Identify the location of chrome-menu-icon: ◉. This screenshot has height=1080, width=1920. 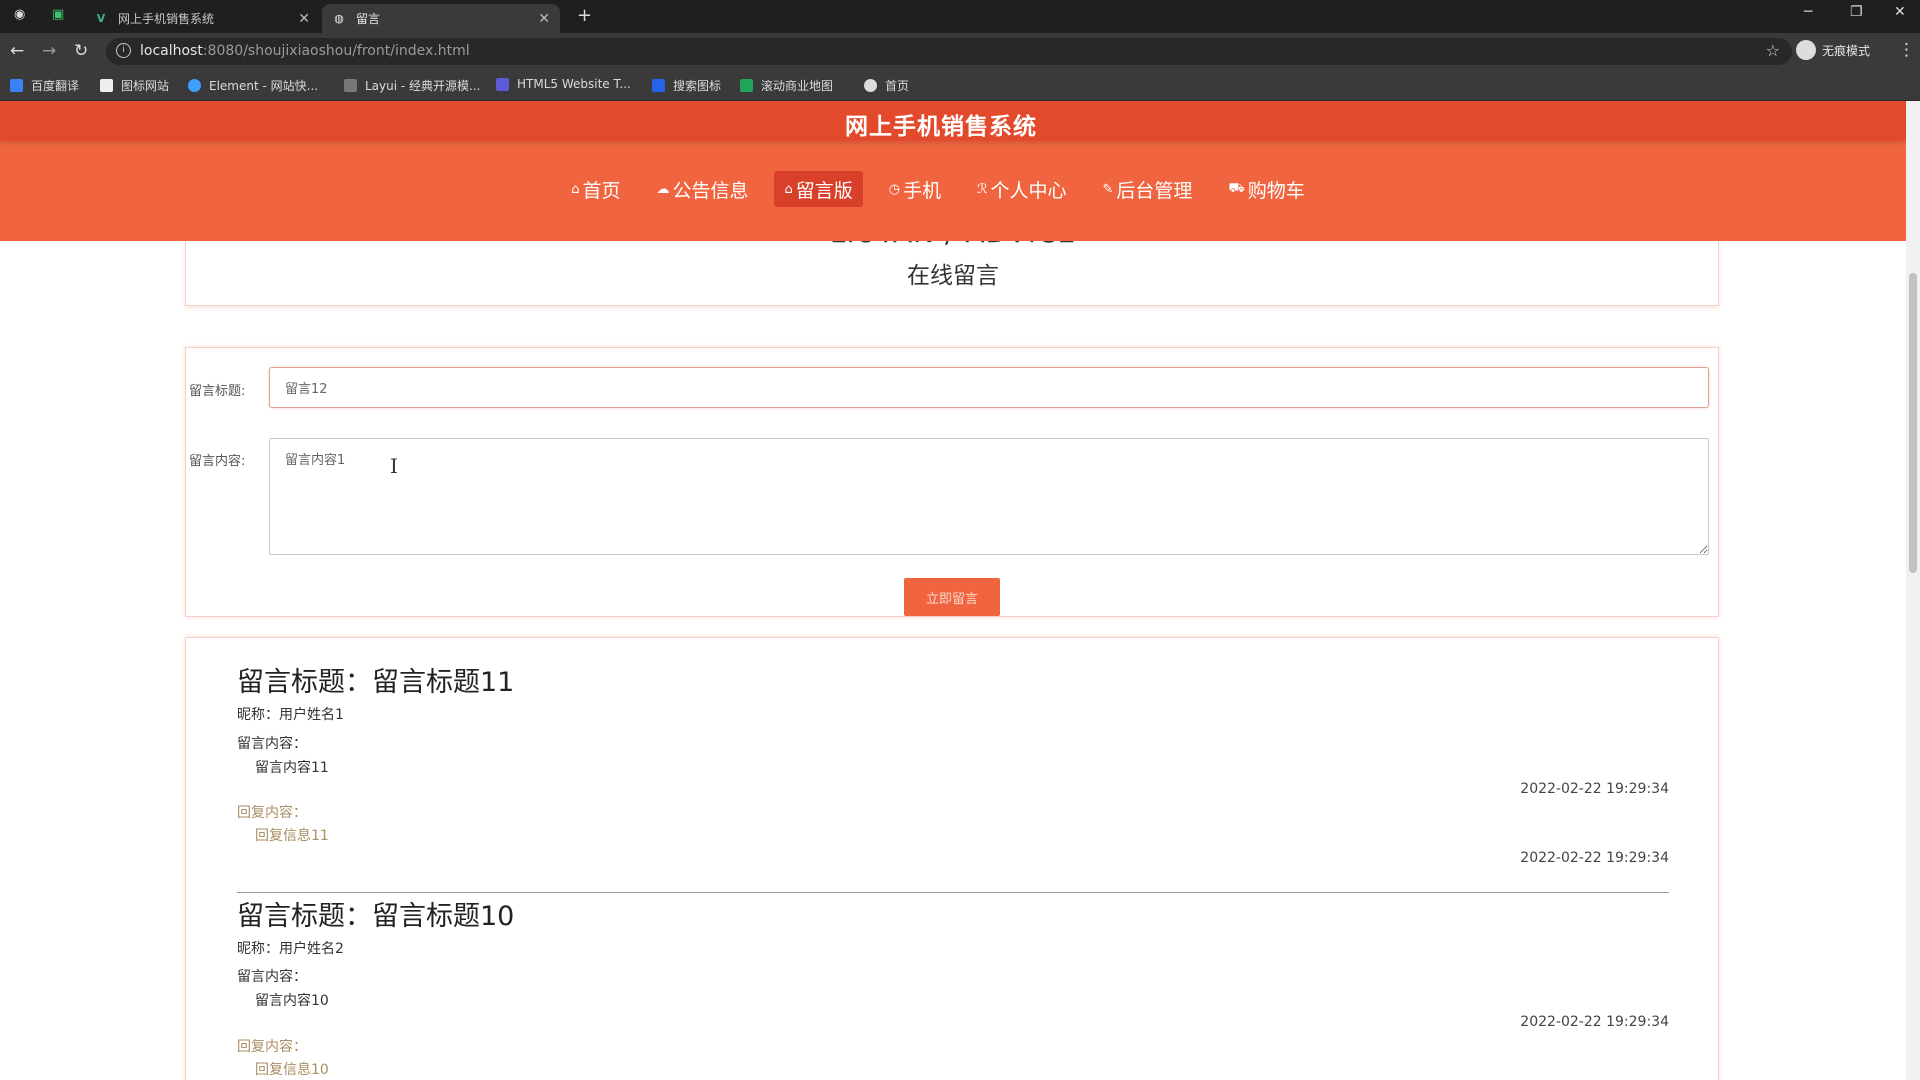
(19, 14).